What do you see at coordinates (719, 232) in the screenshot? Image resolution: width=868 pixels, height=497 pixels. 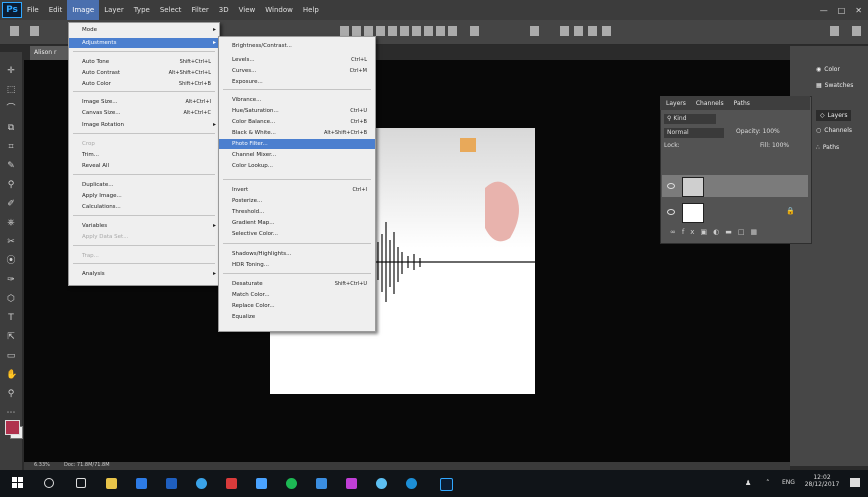 I see `adjustment-icon: ◐` at bounding box center [719, 232].